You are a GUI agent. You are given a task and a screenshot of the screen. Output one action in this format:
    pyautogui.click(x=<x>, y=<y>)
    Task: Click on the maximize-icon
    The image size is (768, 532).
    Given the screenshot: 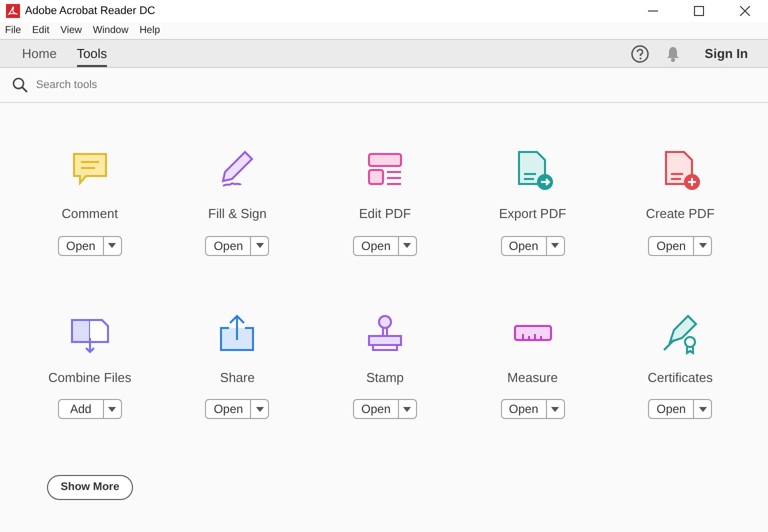 What is the action you would take?
    pyautogui.click(x=699, y=11)
    